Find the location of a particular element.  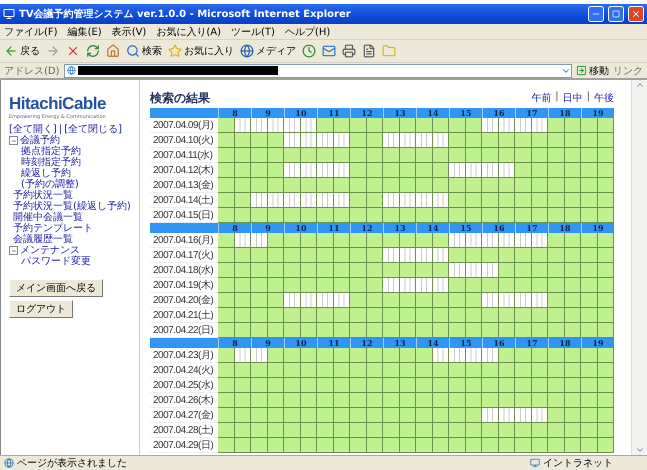

back-to-main-button: メイン画面へ戻る is located at coordinates (56, 288).